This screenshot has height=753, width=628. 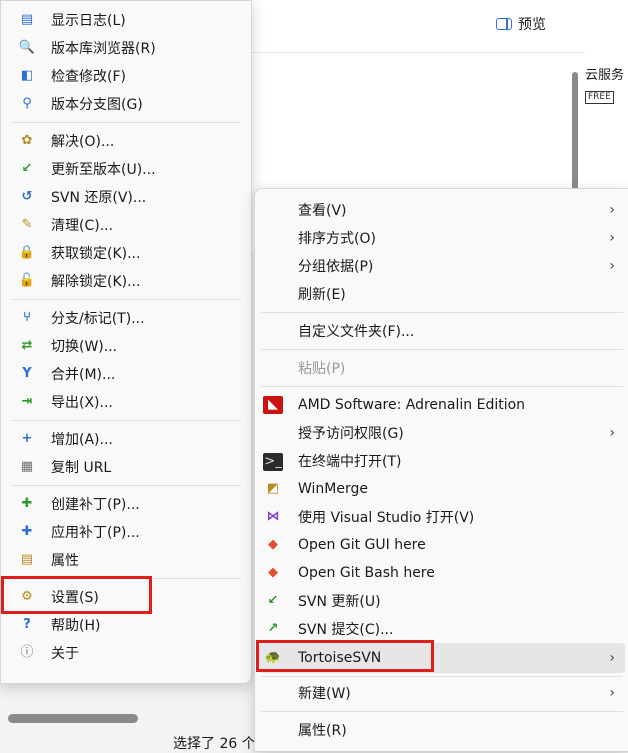 What do you see at coordinates (126, 20) in the screenshot?
I see `svn-item-show-log: ▤ 显示日志(L)` at bounding box center [126, 20].